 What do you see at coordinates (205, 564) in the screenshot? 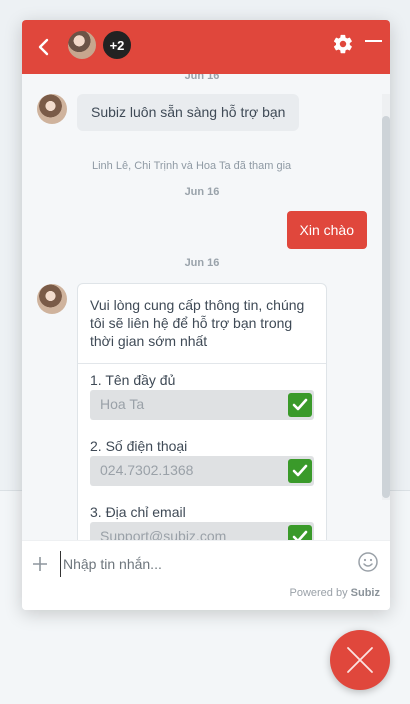
I see `message-input` at bounding box center [205, 564].